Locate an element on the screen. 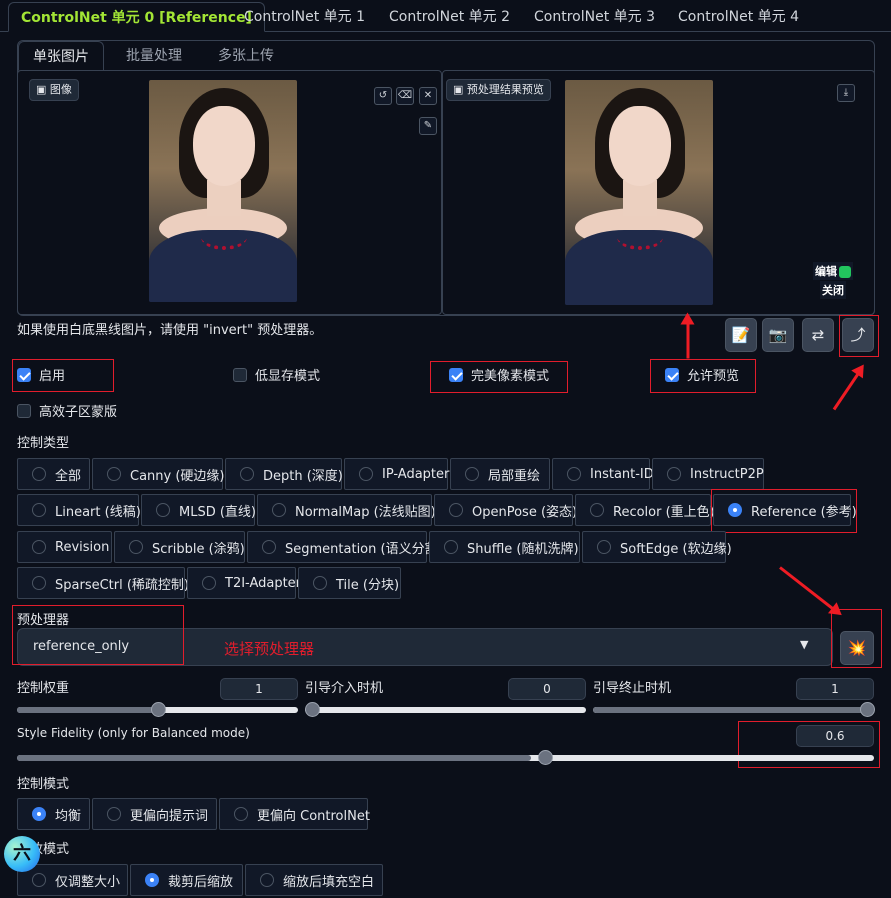 The image size is (891, 898). control-type-mlsd: MLSD (直线) is located at coordinates (198, 510).